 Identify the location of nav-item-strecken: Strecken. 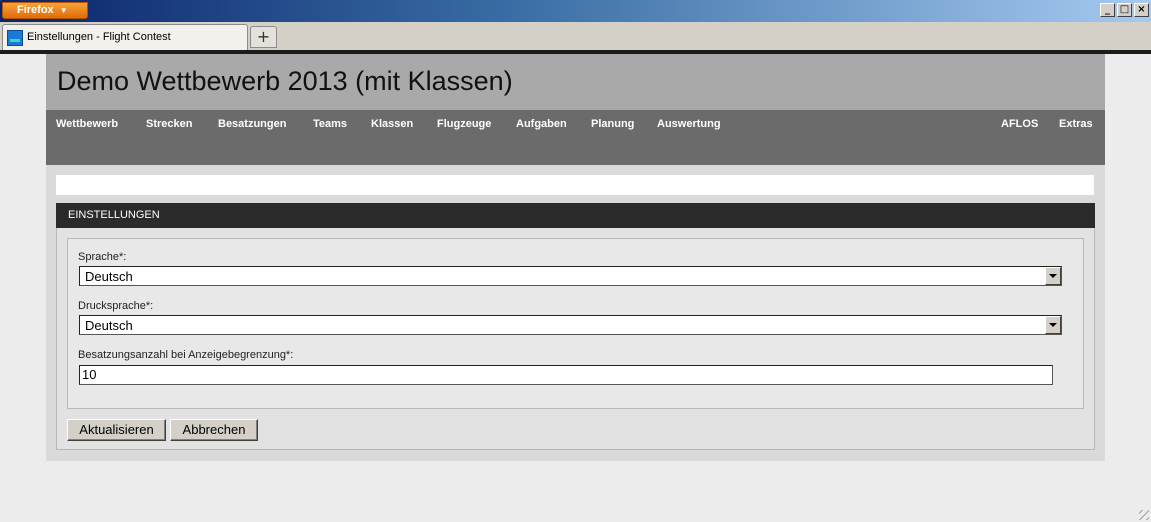
(169, 124).